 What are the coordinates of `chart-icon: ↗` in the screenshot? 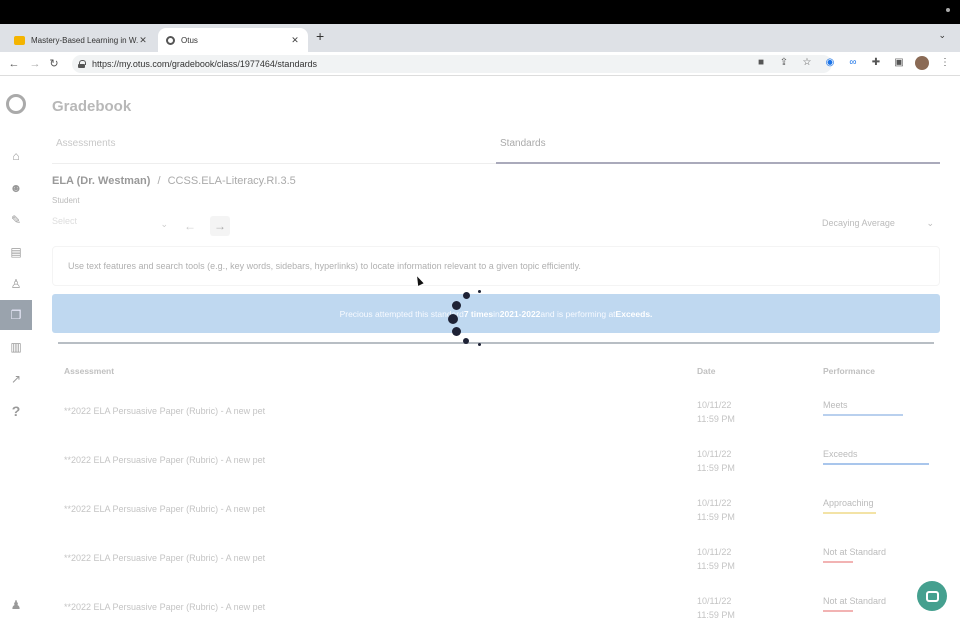 It's located at (16, 379).